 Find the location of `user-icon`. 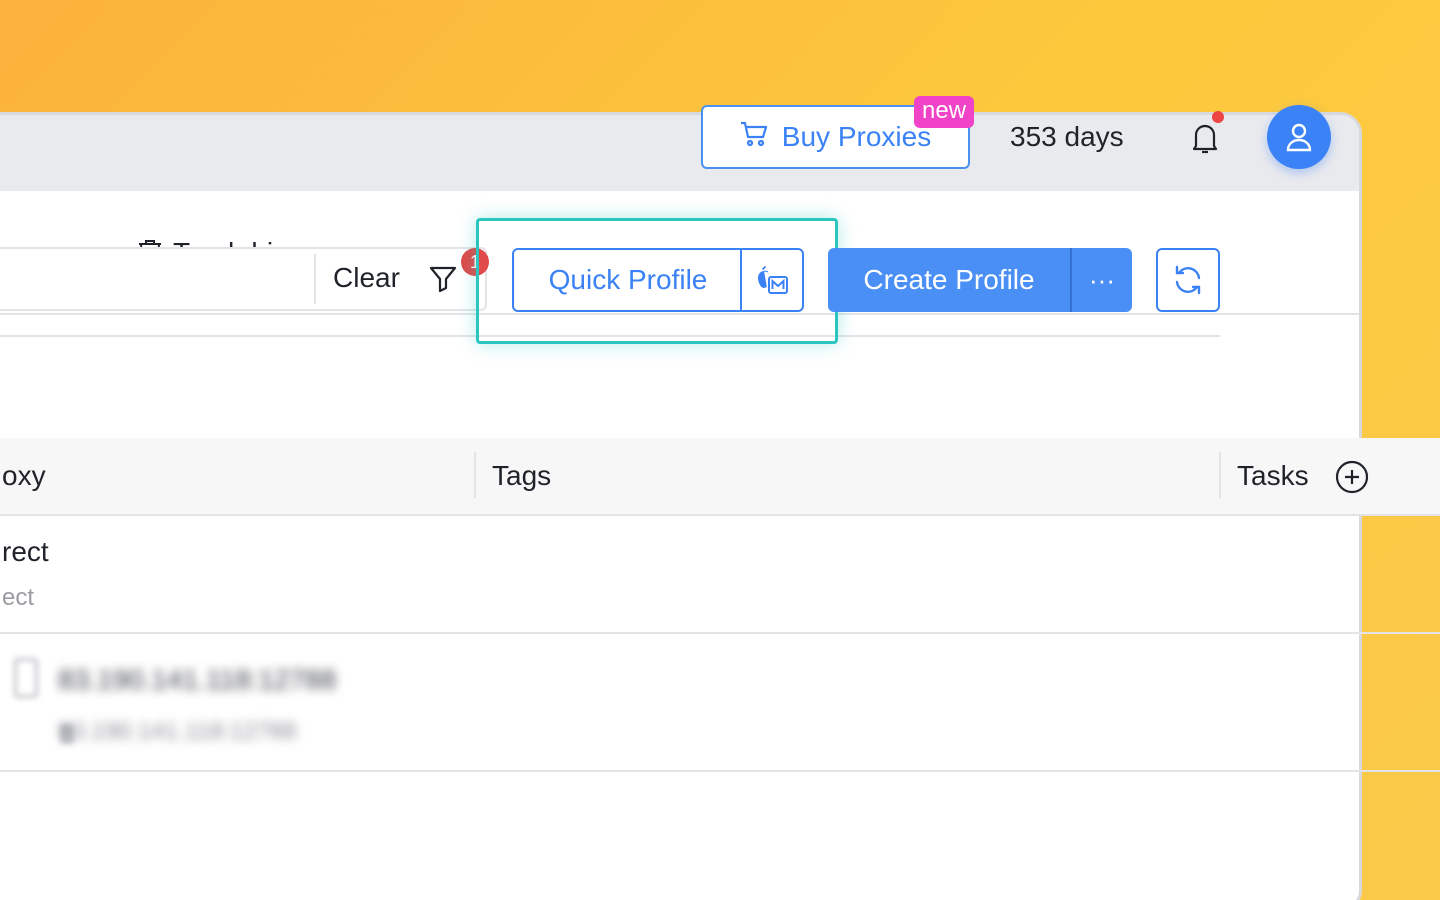

user-icon is located at coordinates (1299, 137).